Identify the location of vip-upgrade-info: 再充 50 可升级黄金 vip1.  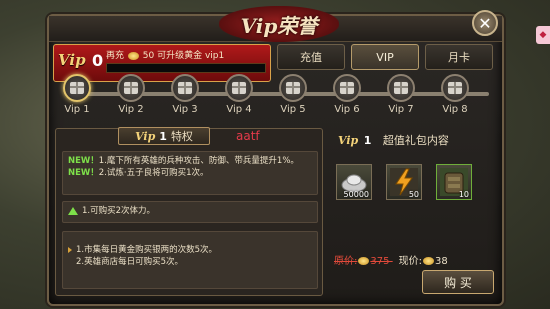
(165, 54).